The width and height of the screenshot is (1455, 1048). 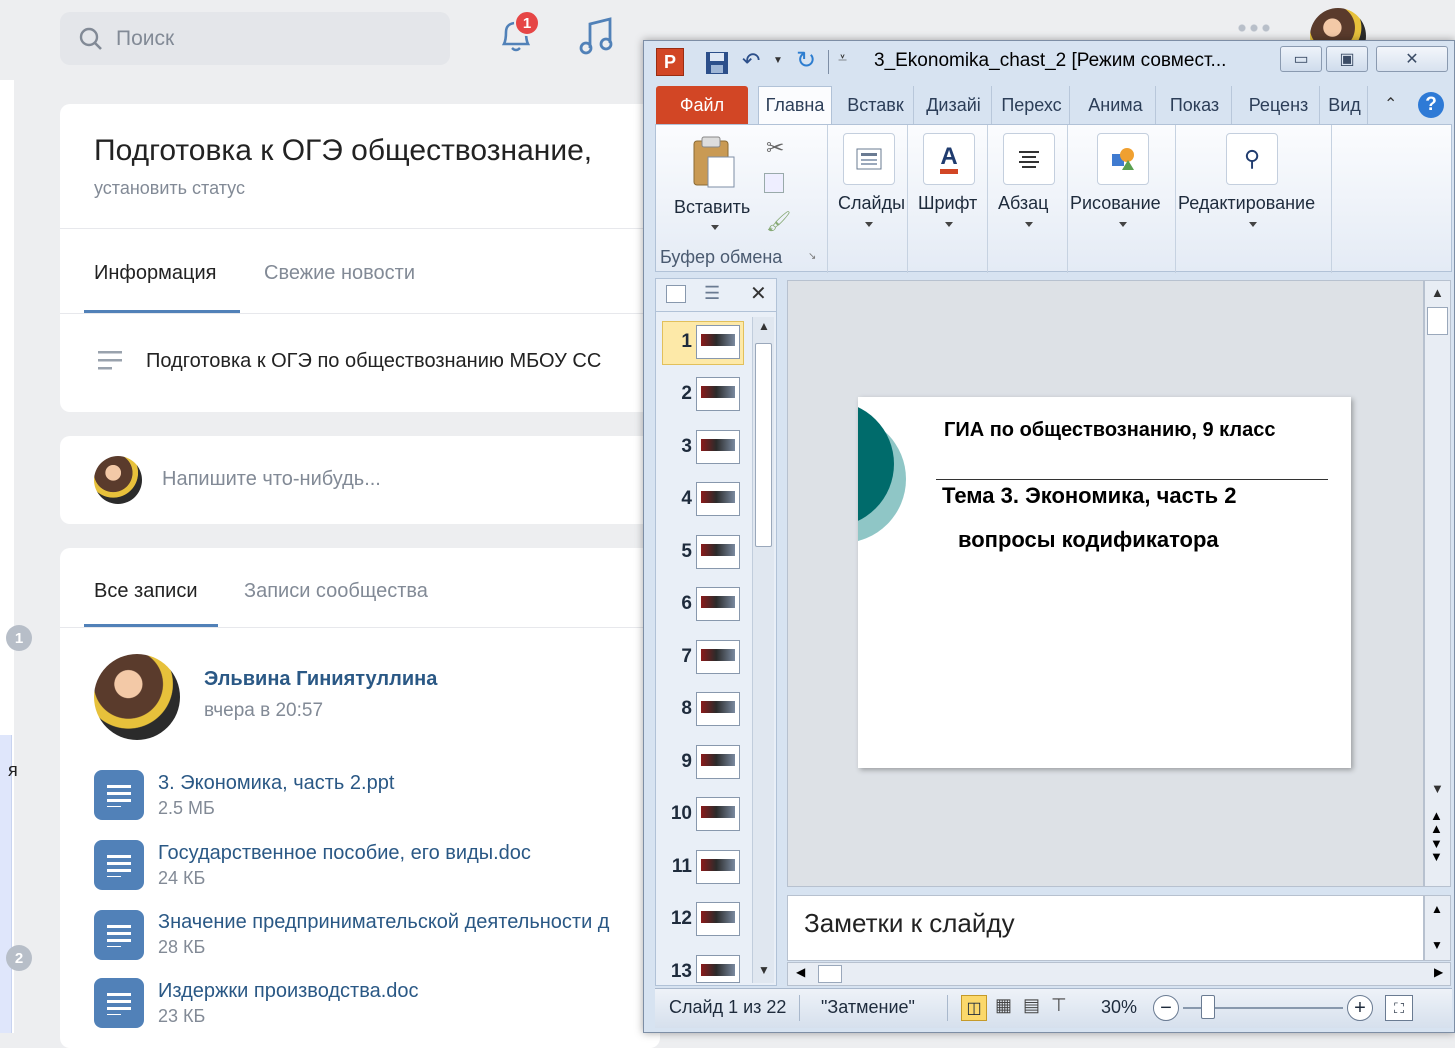 I want to click on restore-button: ▣, so click(x=1347, y=59).